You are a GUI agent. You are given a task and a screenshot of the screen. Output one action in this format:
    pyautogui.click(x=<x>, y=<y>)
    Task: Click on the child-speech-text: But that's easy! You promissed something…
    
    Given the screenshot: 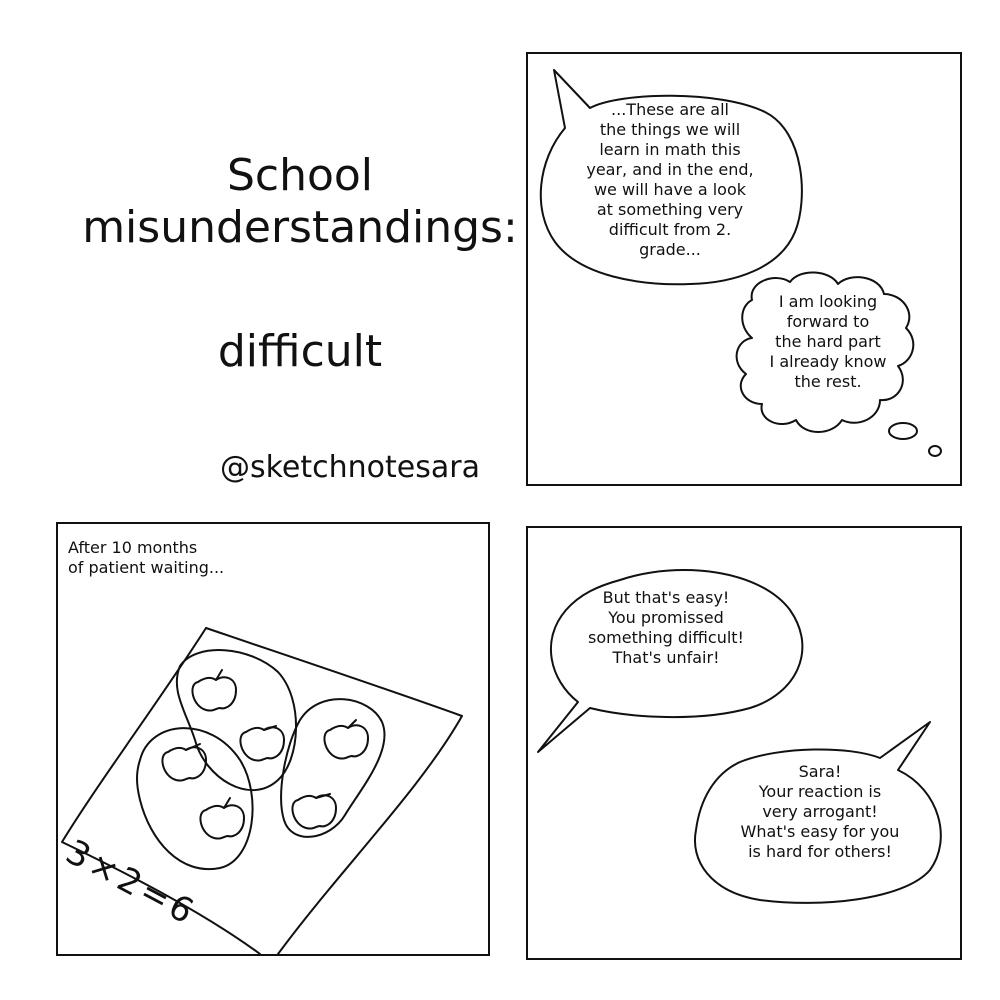 What is the action you would take?
    pyautogui.click(x=666, y=627)
    